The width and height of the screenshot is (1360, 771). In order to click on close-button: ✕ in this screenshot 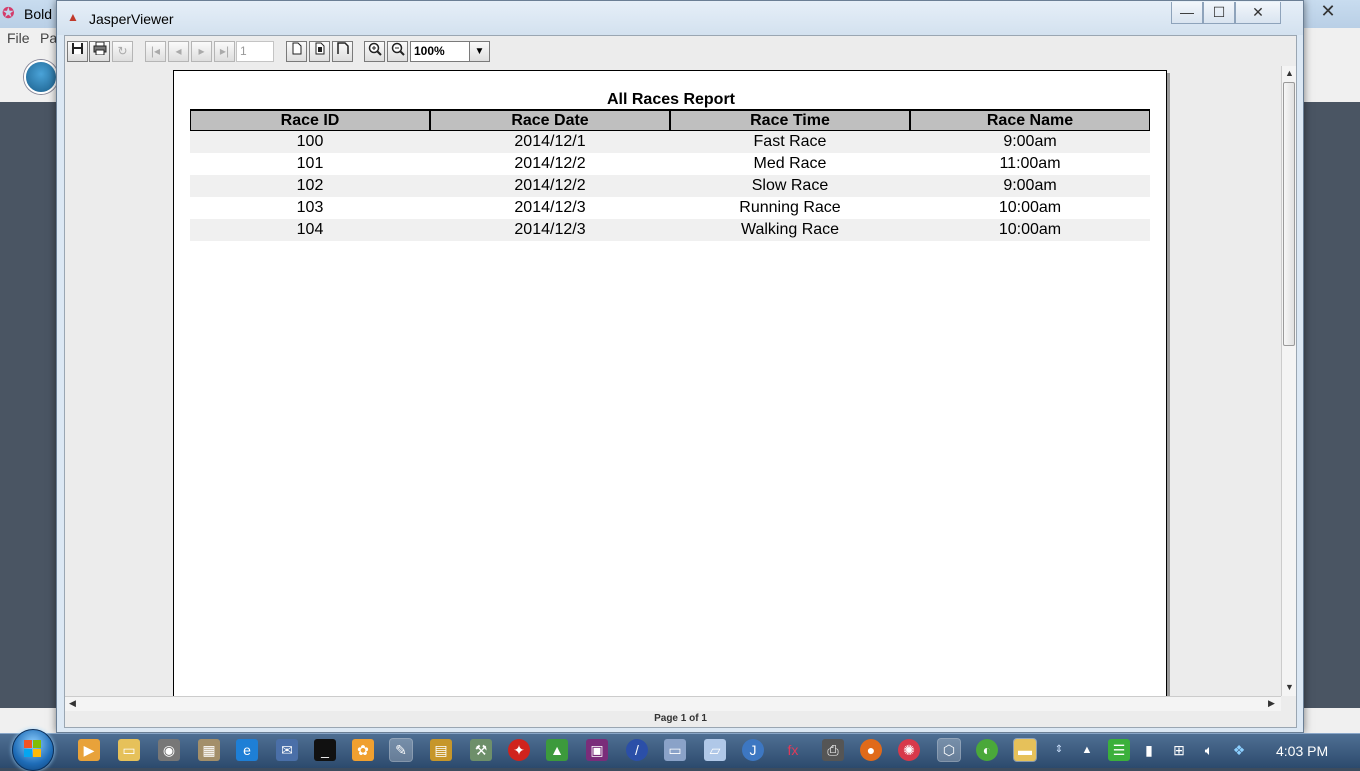, I will do `click(1258, 13)`.